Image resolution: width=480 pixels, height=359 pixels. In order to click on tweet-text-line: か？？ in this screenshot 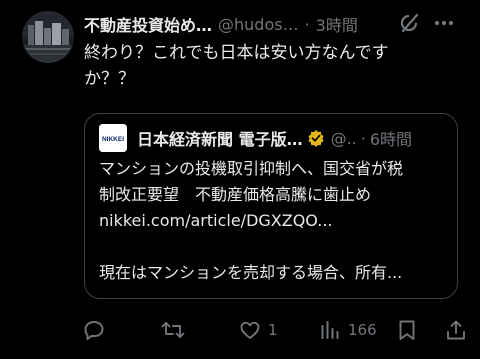, I will do `click(109, 79)`.